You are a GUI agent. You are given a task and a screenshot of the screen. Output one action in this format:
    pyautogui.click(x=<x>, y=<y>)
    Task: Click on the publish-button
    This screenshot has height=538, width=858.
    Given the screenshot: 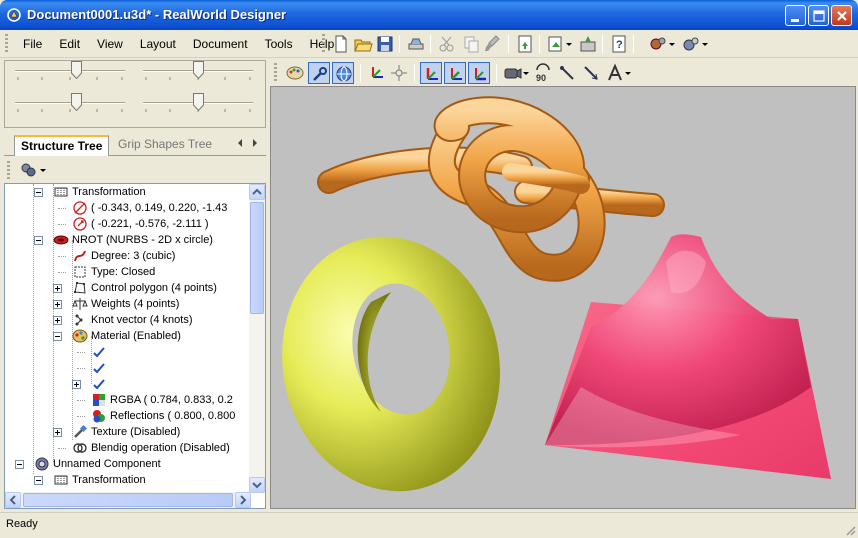 What is the action you would take?
    pyautogui.click(x=588, y=44)
    